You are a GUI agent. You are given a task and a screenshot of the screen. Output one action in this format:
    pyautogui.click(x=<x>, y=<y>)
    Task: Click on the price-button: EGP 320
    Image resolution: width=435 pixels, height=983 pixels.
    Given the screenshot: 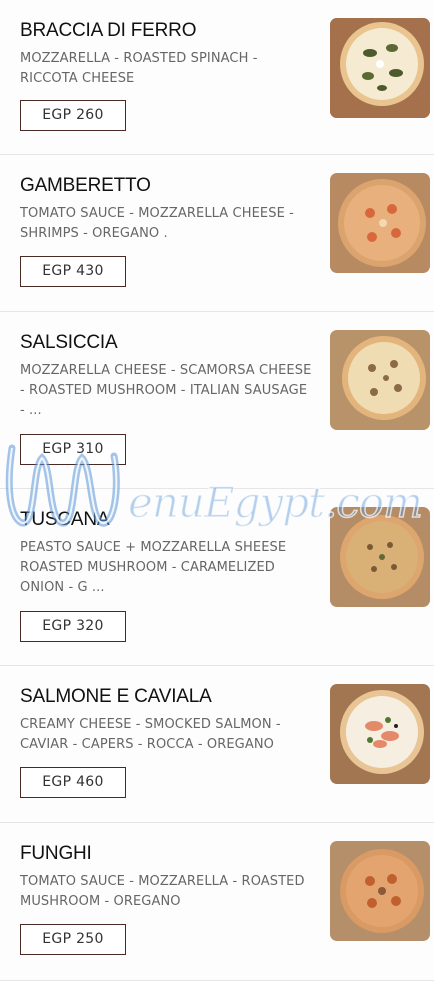 What is the action you would take?
    pyautogui.click(x=73, y=626)
    